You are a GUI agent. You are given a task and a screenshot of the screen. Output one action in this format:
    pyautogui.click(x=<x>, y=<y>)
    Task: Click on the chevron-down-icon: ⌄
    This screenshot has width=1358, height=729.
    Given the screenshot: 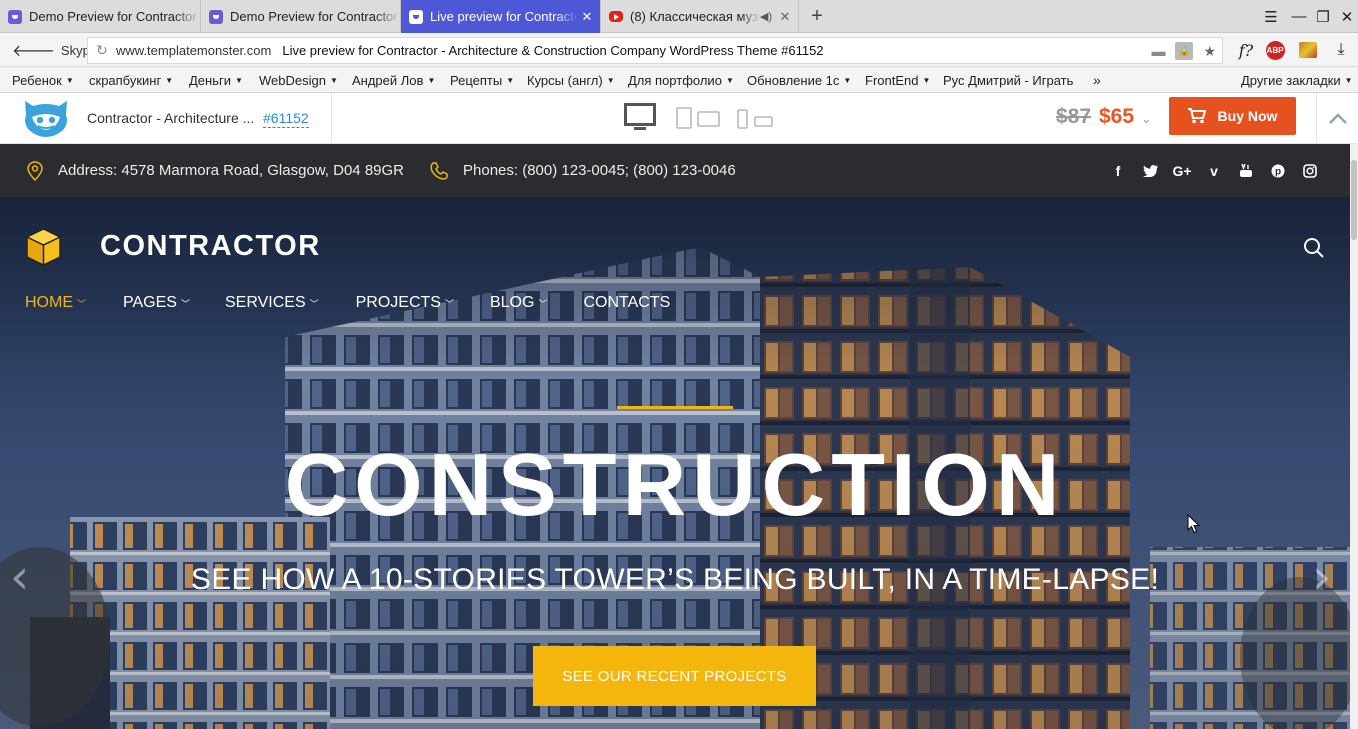 What is the action you would take?
    pyautogui.click(x=1146, y=119)
    